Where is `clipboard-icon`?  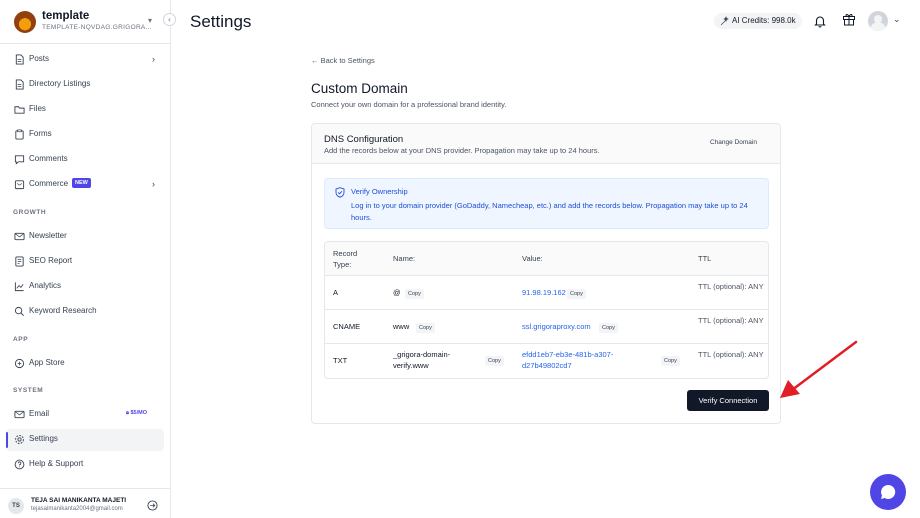 clipboard-icon is located at coordinates (19, 134).